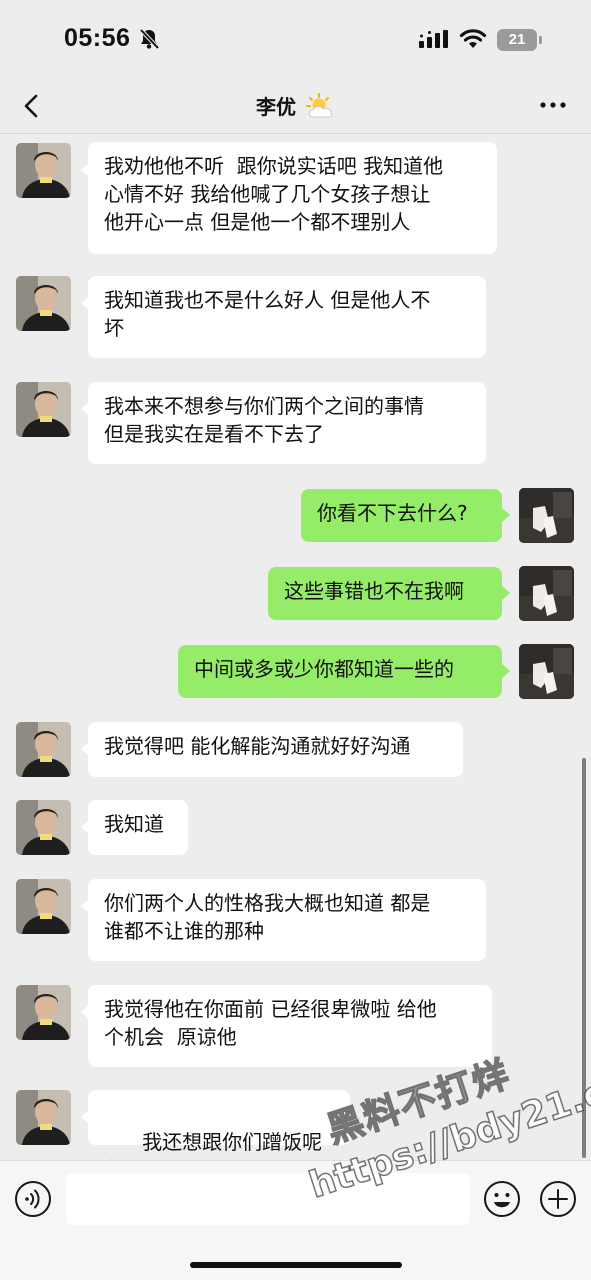  Describe the element at coordinates (296, 1265) in the screenshot. I see `home-indicator` at that location.